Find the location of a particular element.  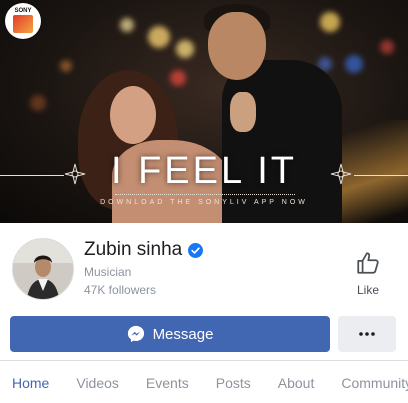

sony-liv-logo: SONY is located at coordinates (23, 21).